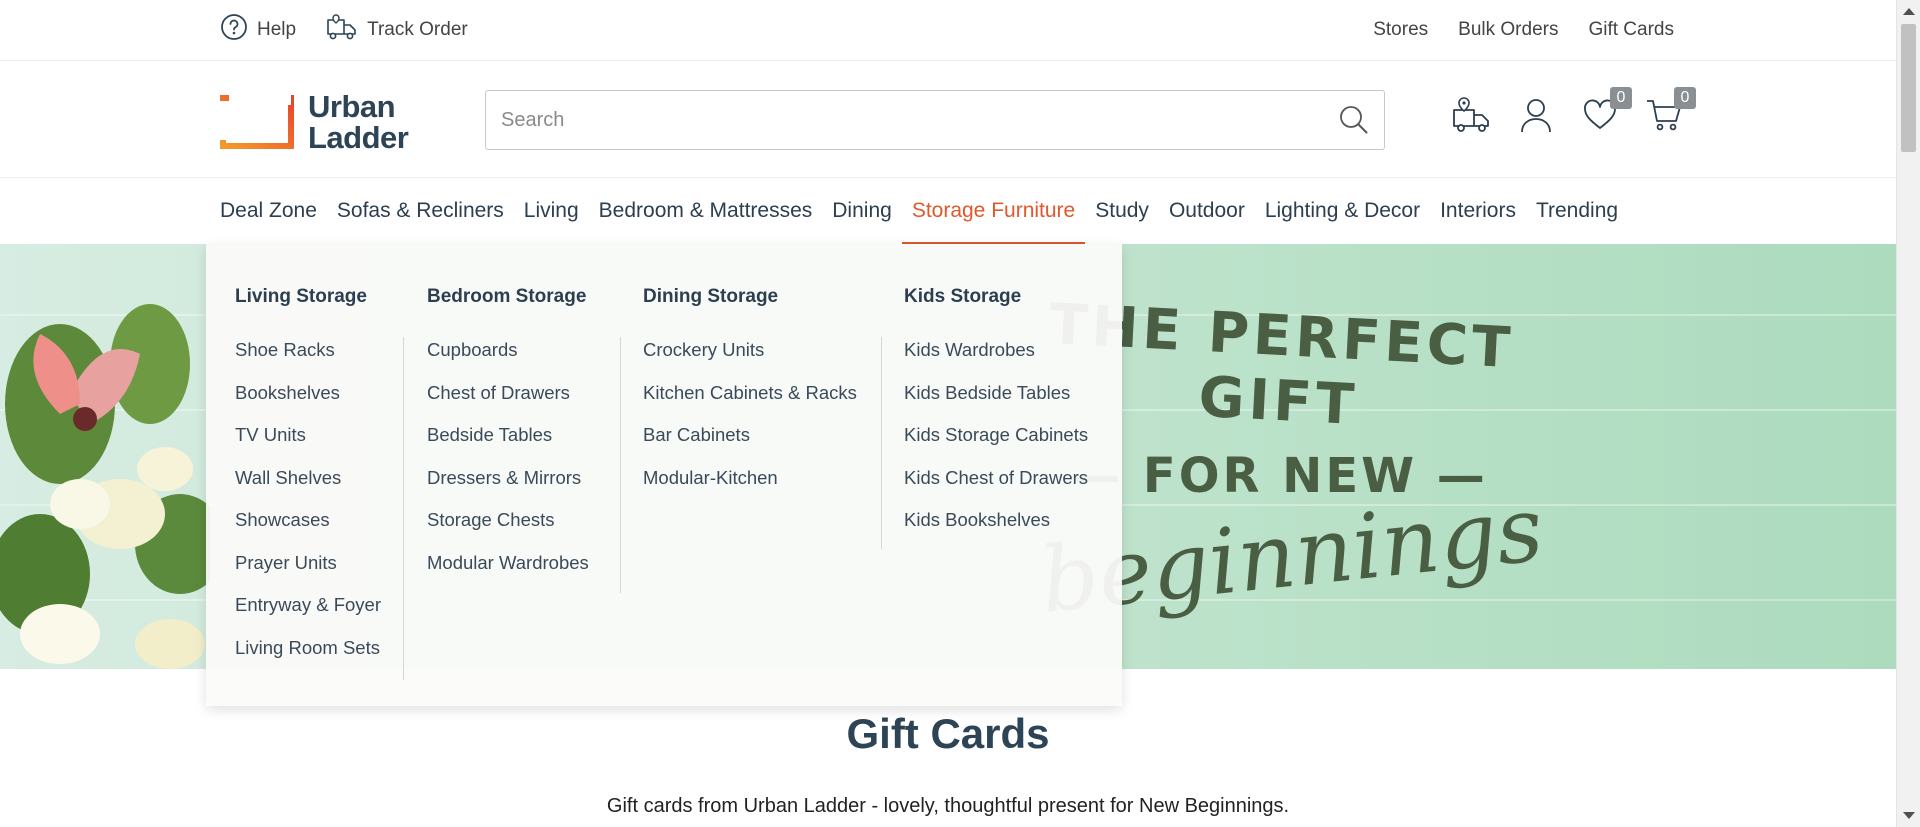  I want to click on wishlist-count-badge: 0, so click(1621, 98).